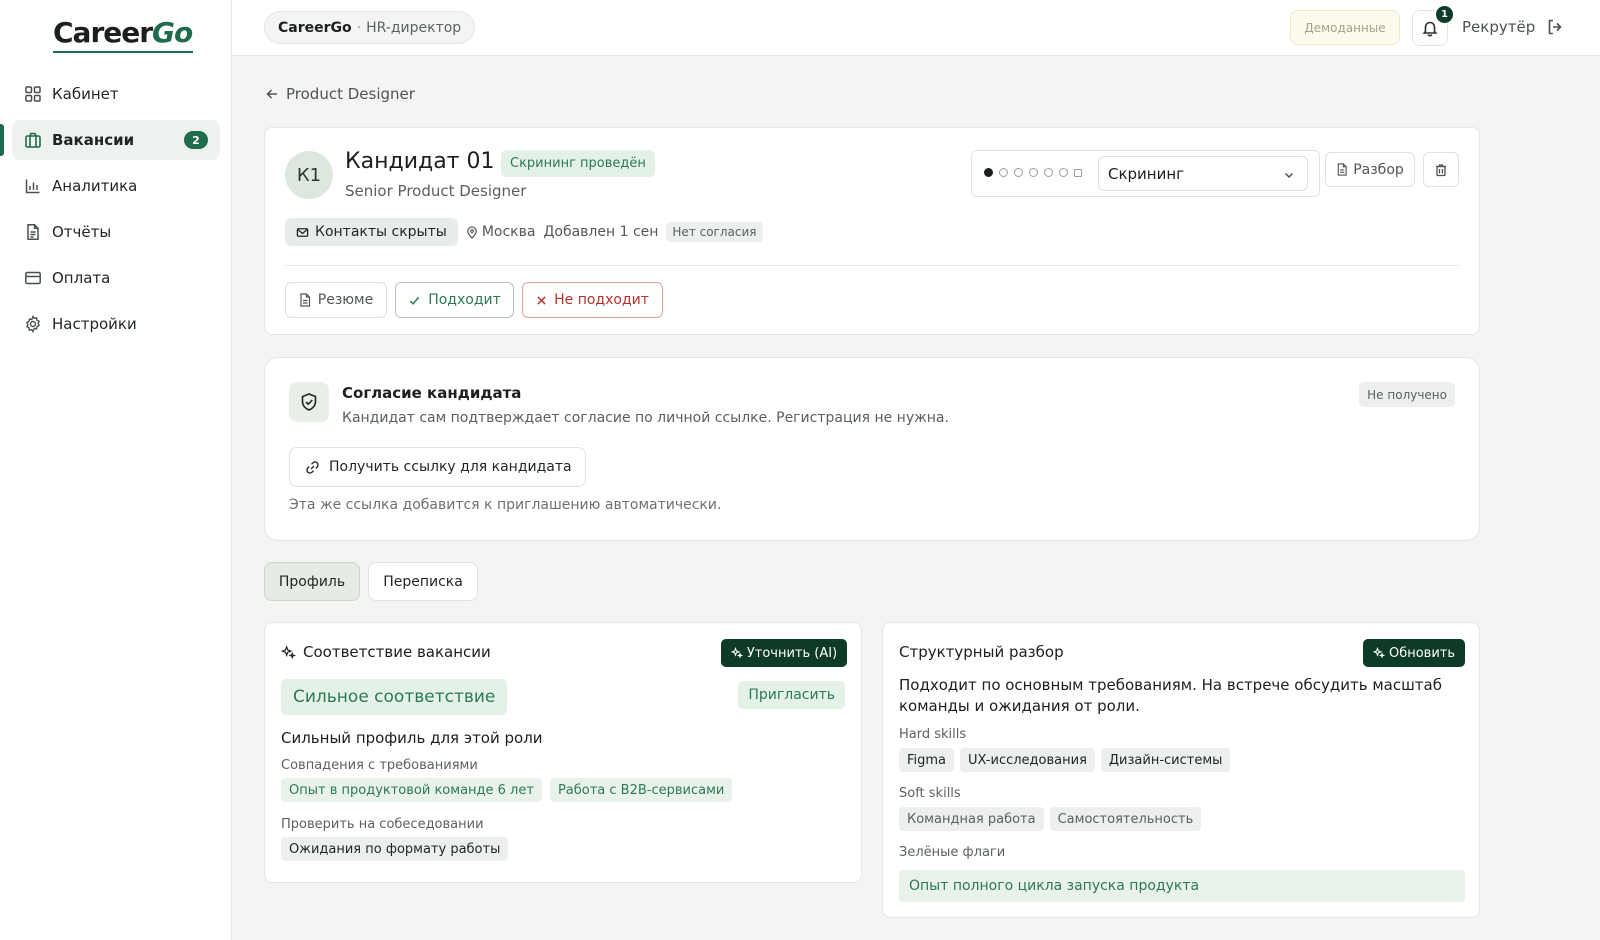 This screenshot has height=940, width=1600. Describe the element at coordinates (33, 140) in the screenshot. I see `briefcase-icon` at that location.